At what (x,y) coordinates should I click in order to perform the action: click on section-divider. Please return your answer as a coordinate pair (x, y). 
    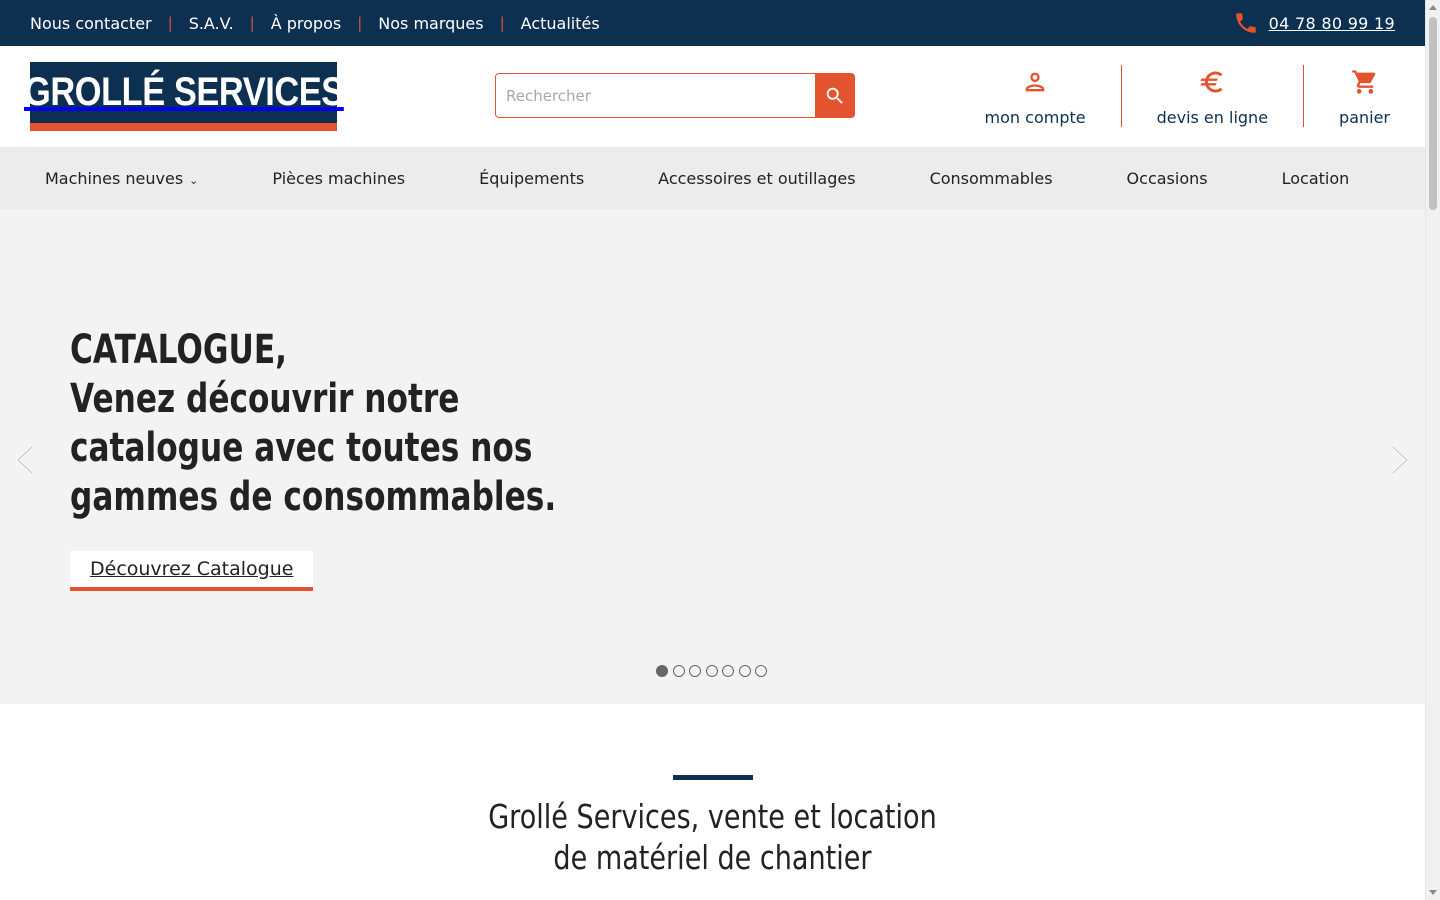
    Looking at the image, I should click on (713, 777).